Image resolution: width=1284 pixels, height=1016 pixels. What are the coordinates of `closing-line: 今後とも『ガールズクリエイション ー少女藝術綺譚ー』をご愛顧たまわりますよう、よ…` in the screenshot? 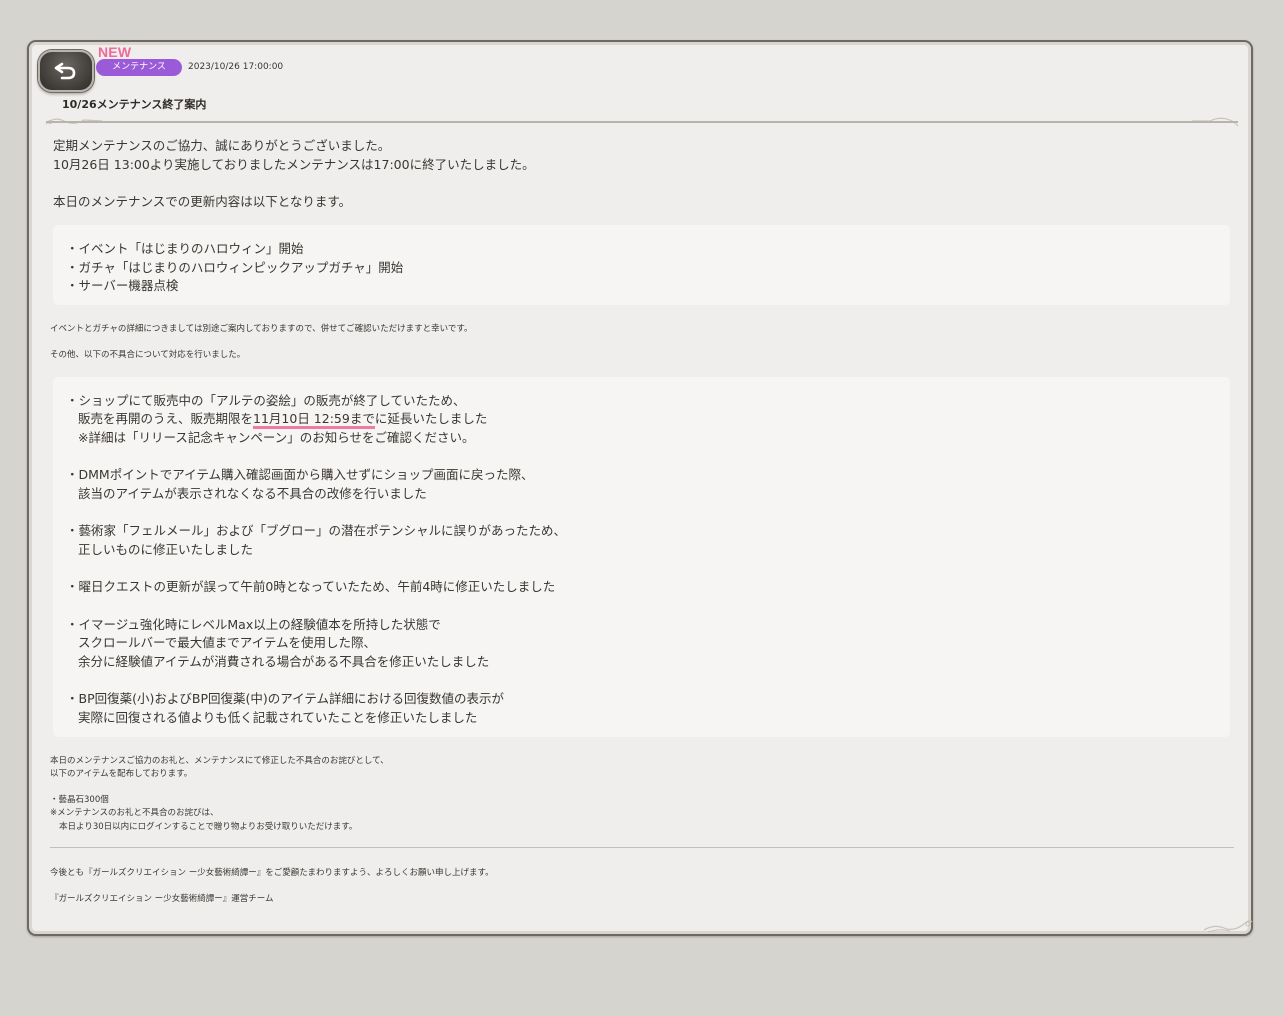 It's located at (272, 873).